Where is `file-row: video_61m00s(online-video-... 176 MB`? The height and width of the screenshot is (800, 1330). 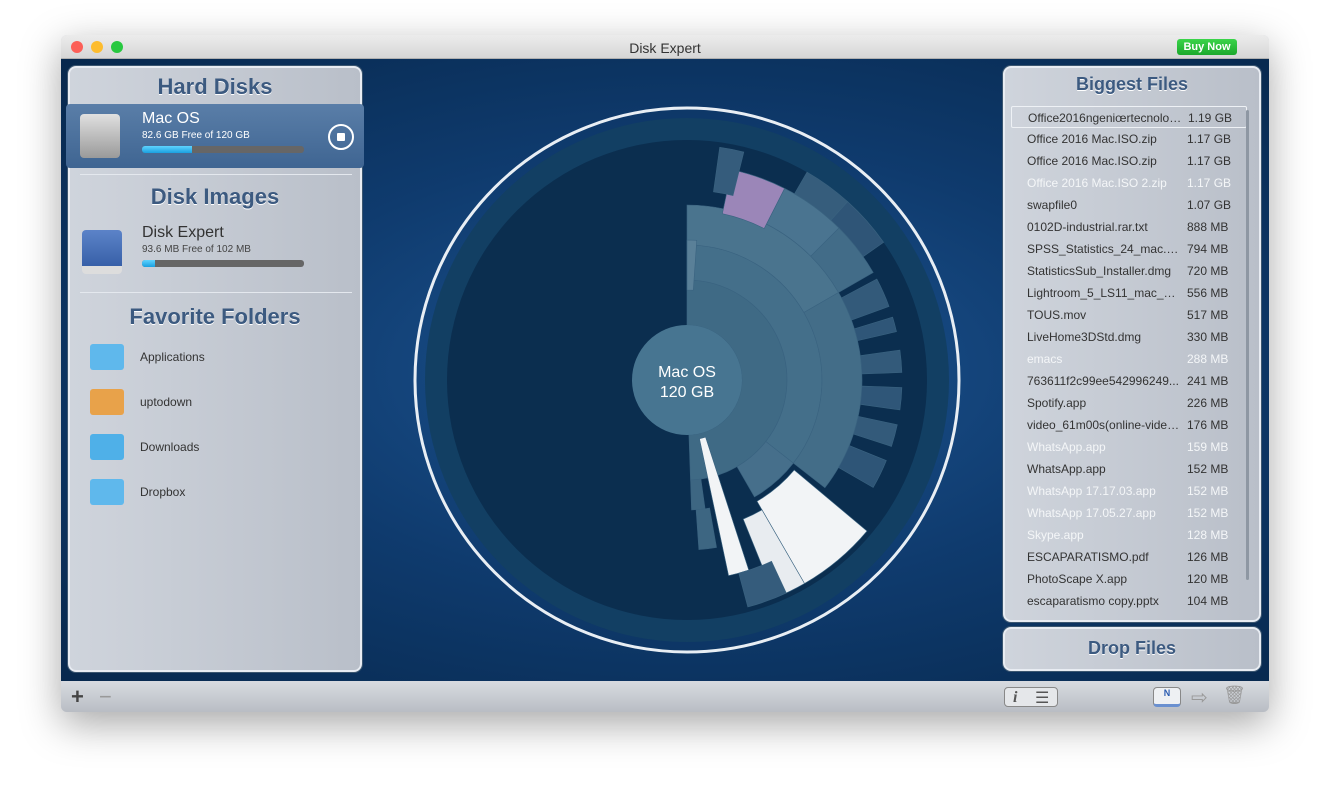 file-row: video_61m00s(online-video-... 176 MB is located at coordinates (1129, 425).